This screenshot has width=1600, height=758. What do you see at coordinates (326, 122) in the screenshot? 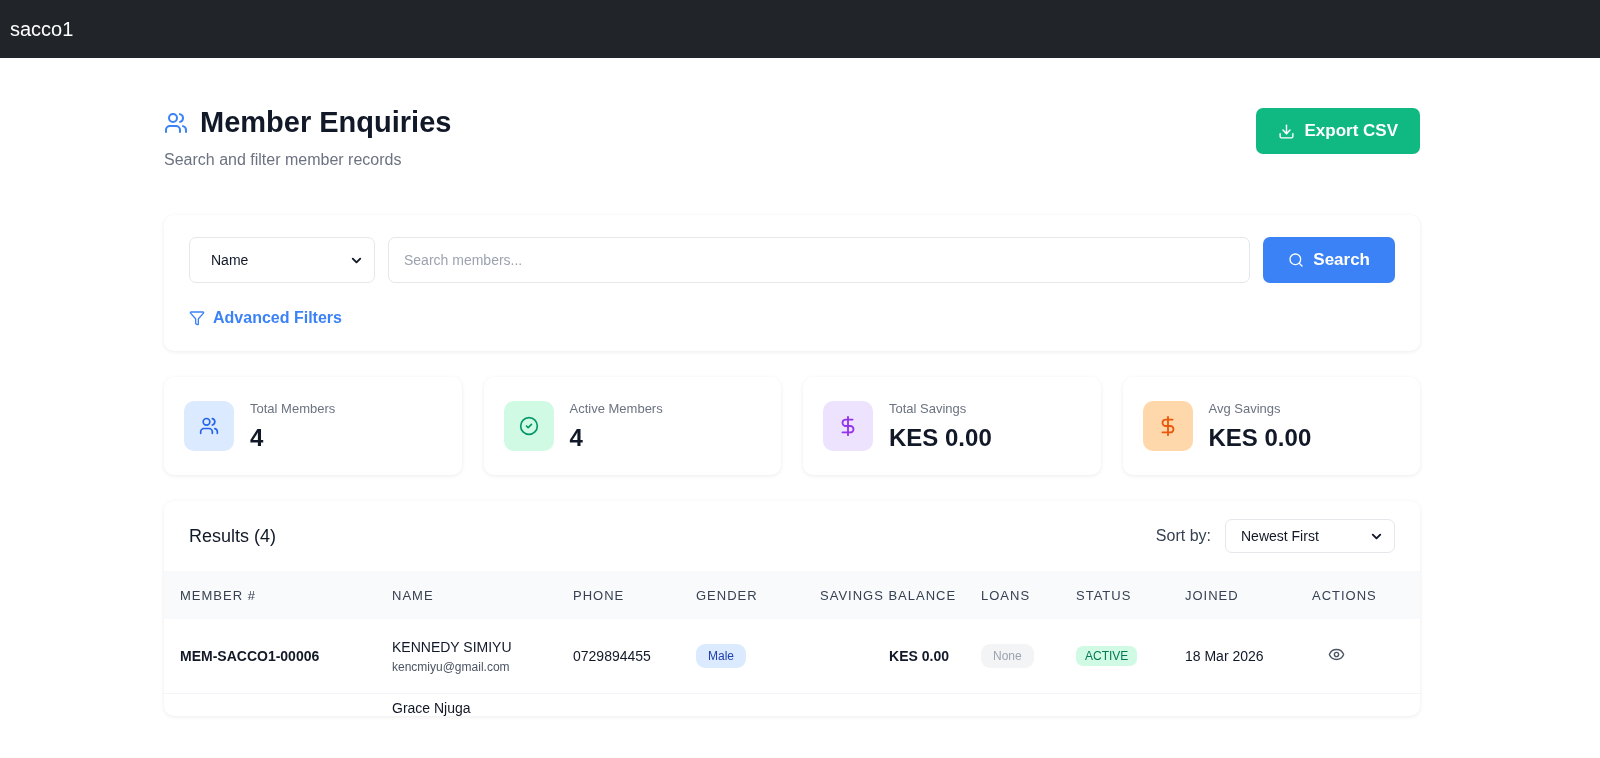
I see `page-title: Member Enquiries` at bounding box center [326, 122].